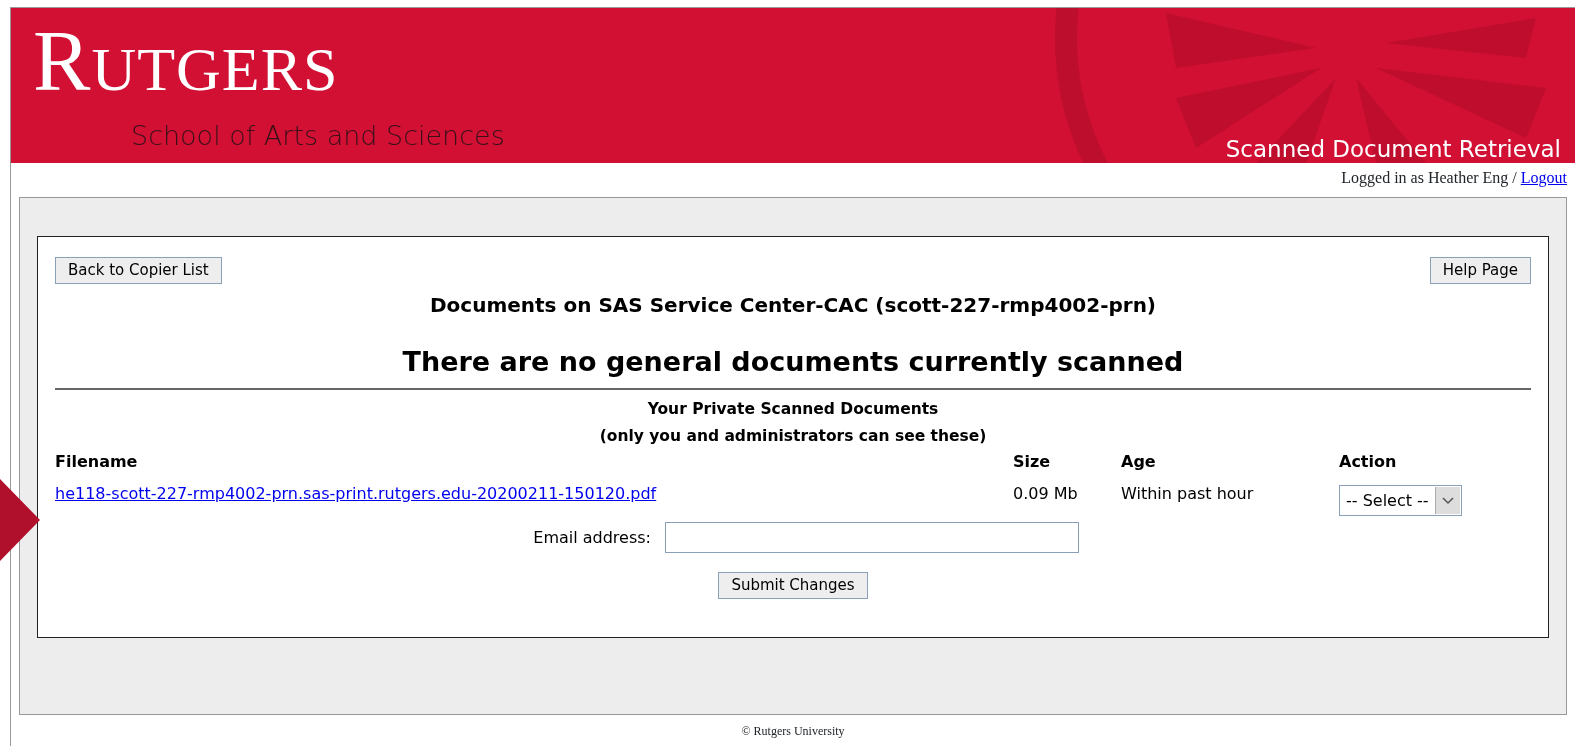  What do you see at coordinates (96, 462) in the screenshot?
I see `column-header: Filename` at bounding box center [96, 462].